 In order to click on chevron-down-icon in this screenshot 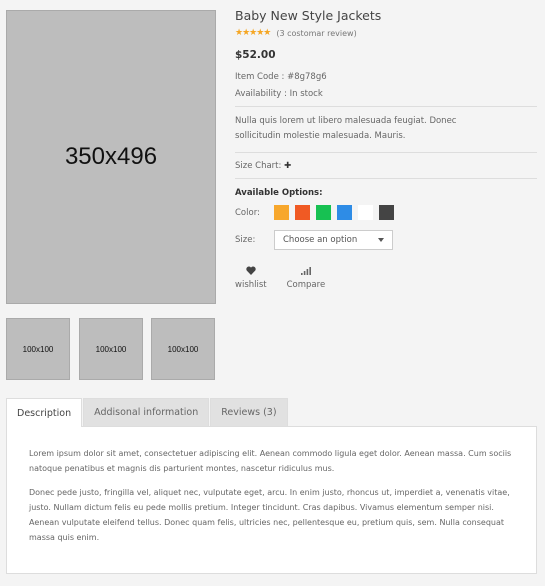, I will do `click(381, 240)`.